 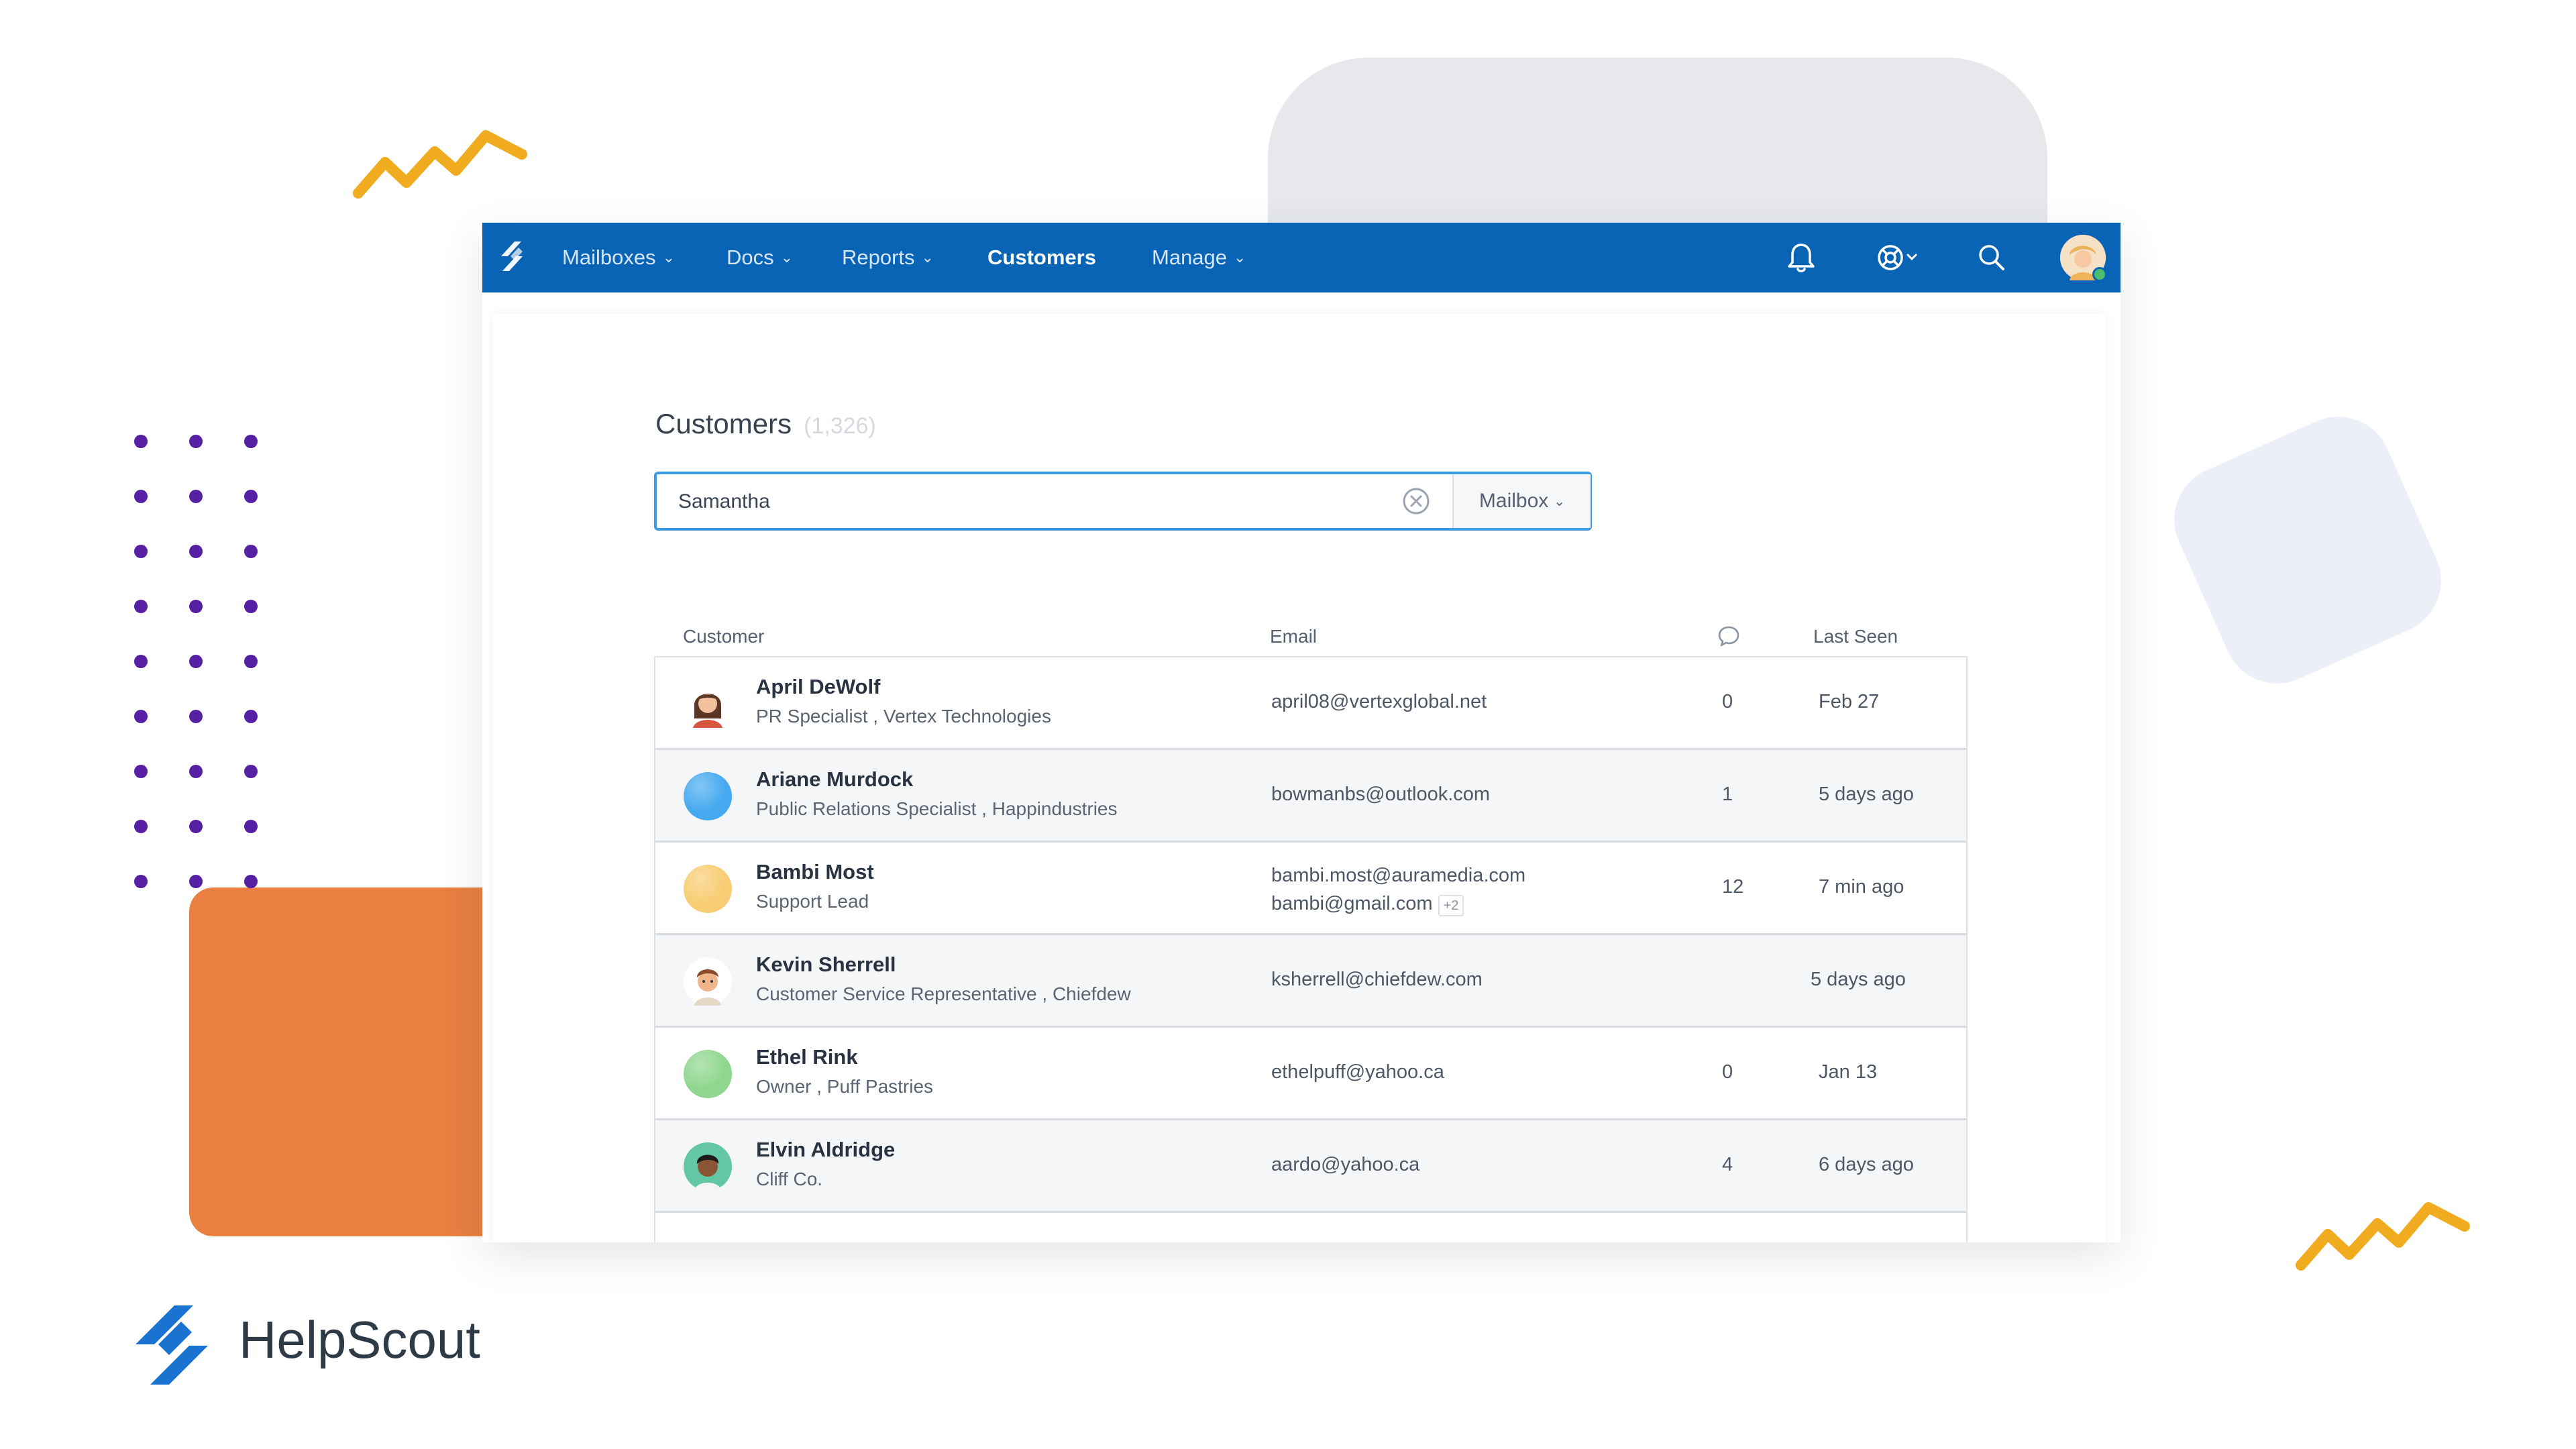 What do you see at coordinates (812, 901) in the screenshot?
I see `customer-title: Support Lead` at bounding box center [812, 901].